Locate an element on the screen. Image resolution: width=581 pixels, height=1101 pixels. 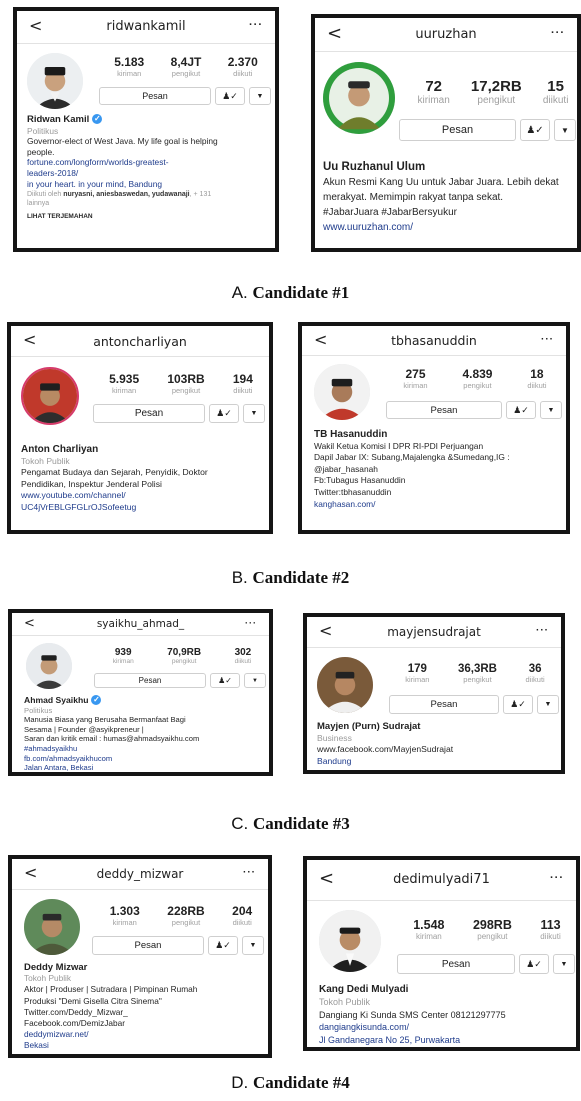
bio-link: dangiangkisunda.com/ is located at coordinates (447, 1027).